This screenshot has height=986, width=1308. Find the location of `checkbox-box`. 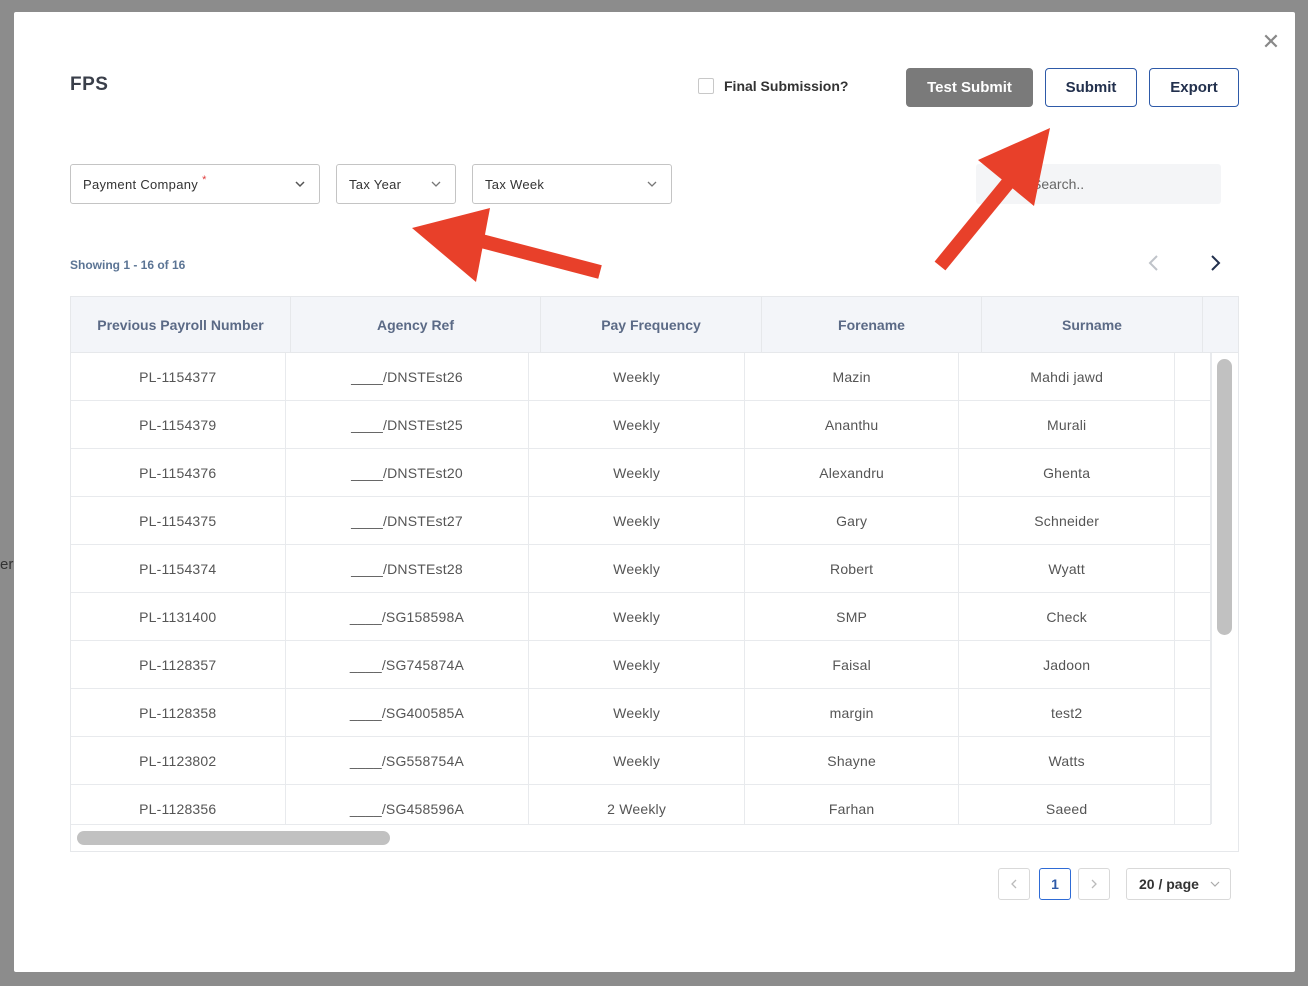

checkbox-box is located at coordinates (706, 86).